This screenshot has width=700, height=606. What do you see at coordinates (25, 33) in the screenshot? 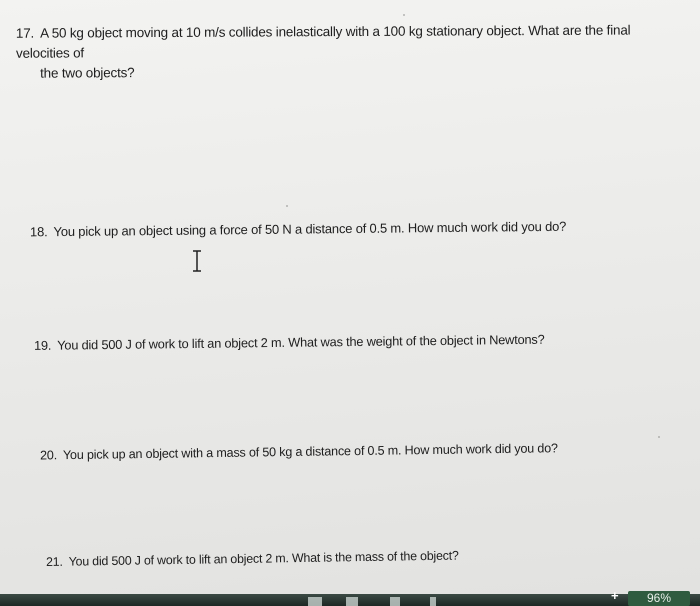
I see `question-number: 17.` at bounding box center [25, 33].